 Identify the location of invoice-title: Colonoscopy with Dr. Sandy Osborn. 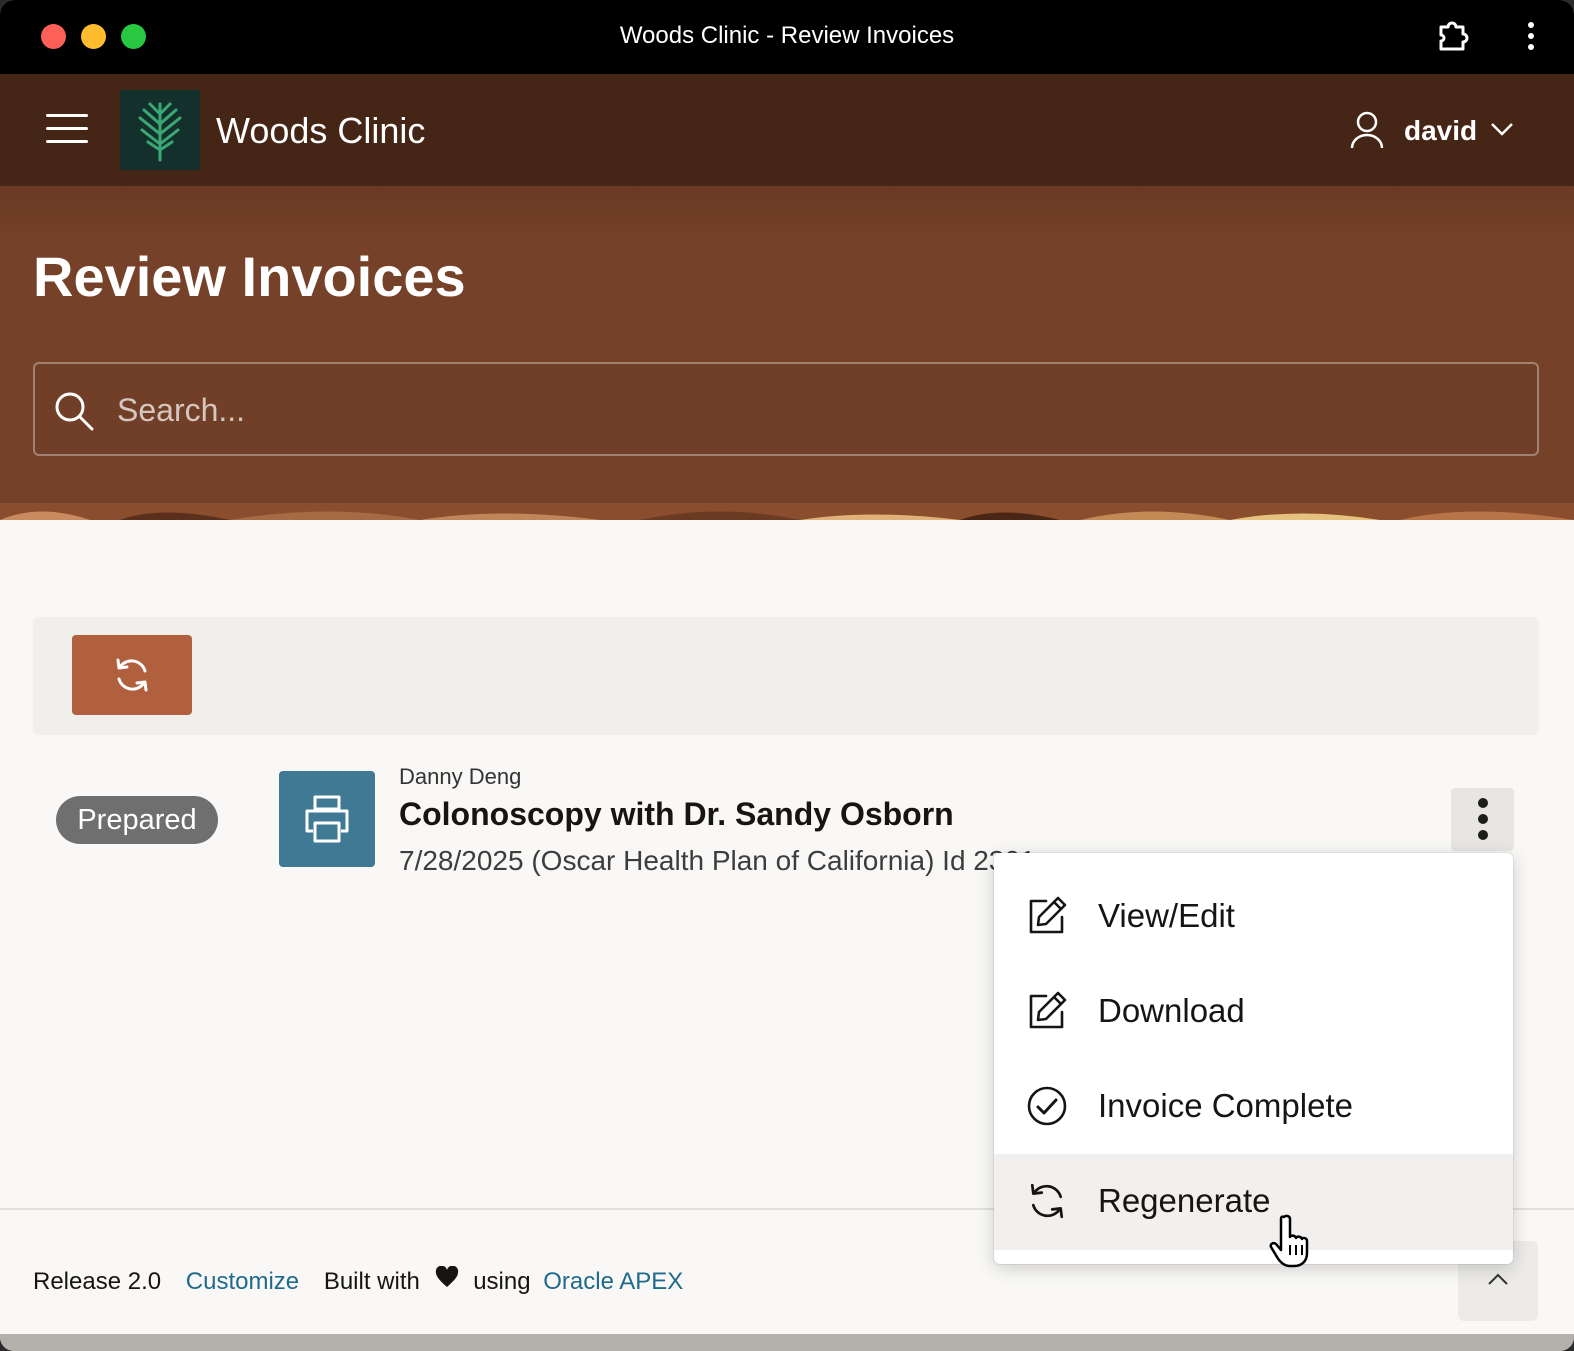
(676, 814).